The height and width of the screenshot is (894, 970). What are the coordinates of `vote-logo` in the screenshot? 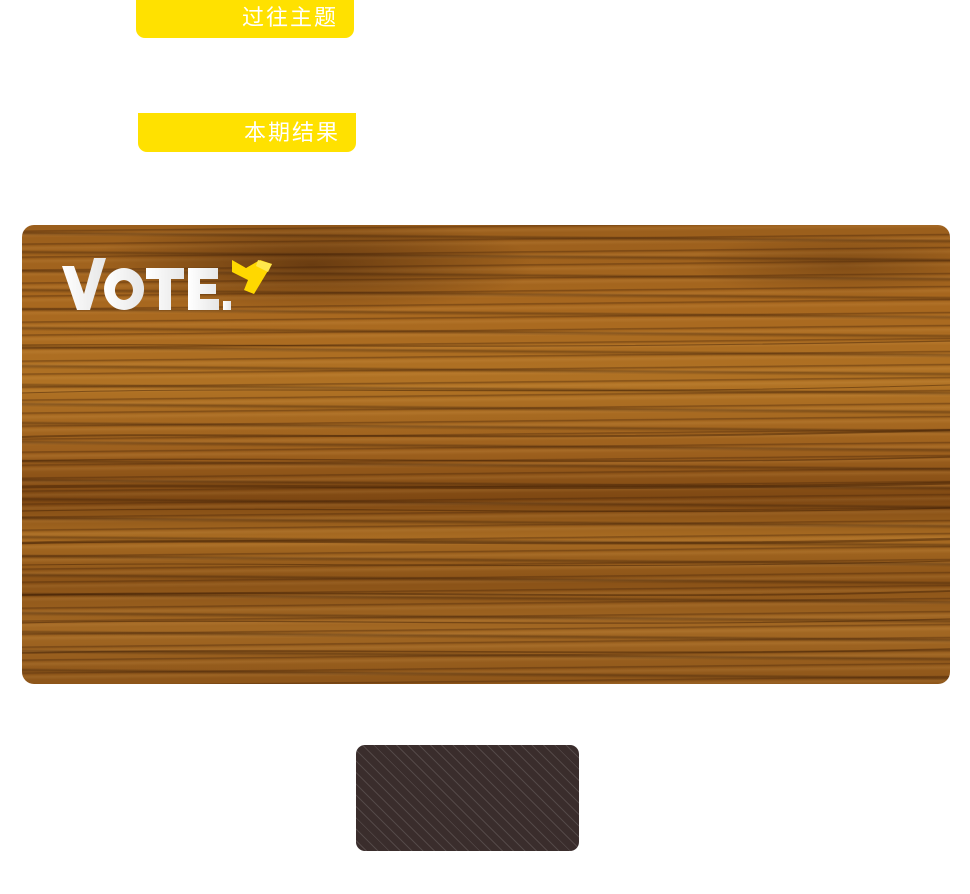 It's located at (167, 284).